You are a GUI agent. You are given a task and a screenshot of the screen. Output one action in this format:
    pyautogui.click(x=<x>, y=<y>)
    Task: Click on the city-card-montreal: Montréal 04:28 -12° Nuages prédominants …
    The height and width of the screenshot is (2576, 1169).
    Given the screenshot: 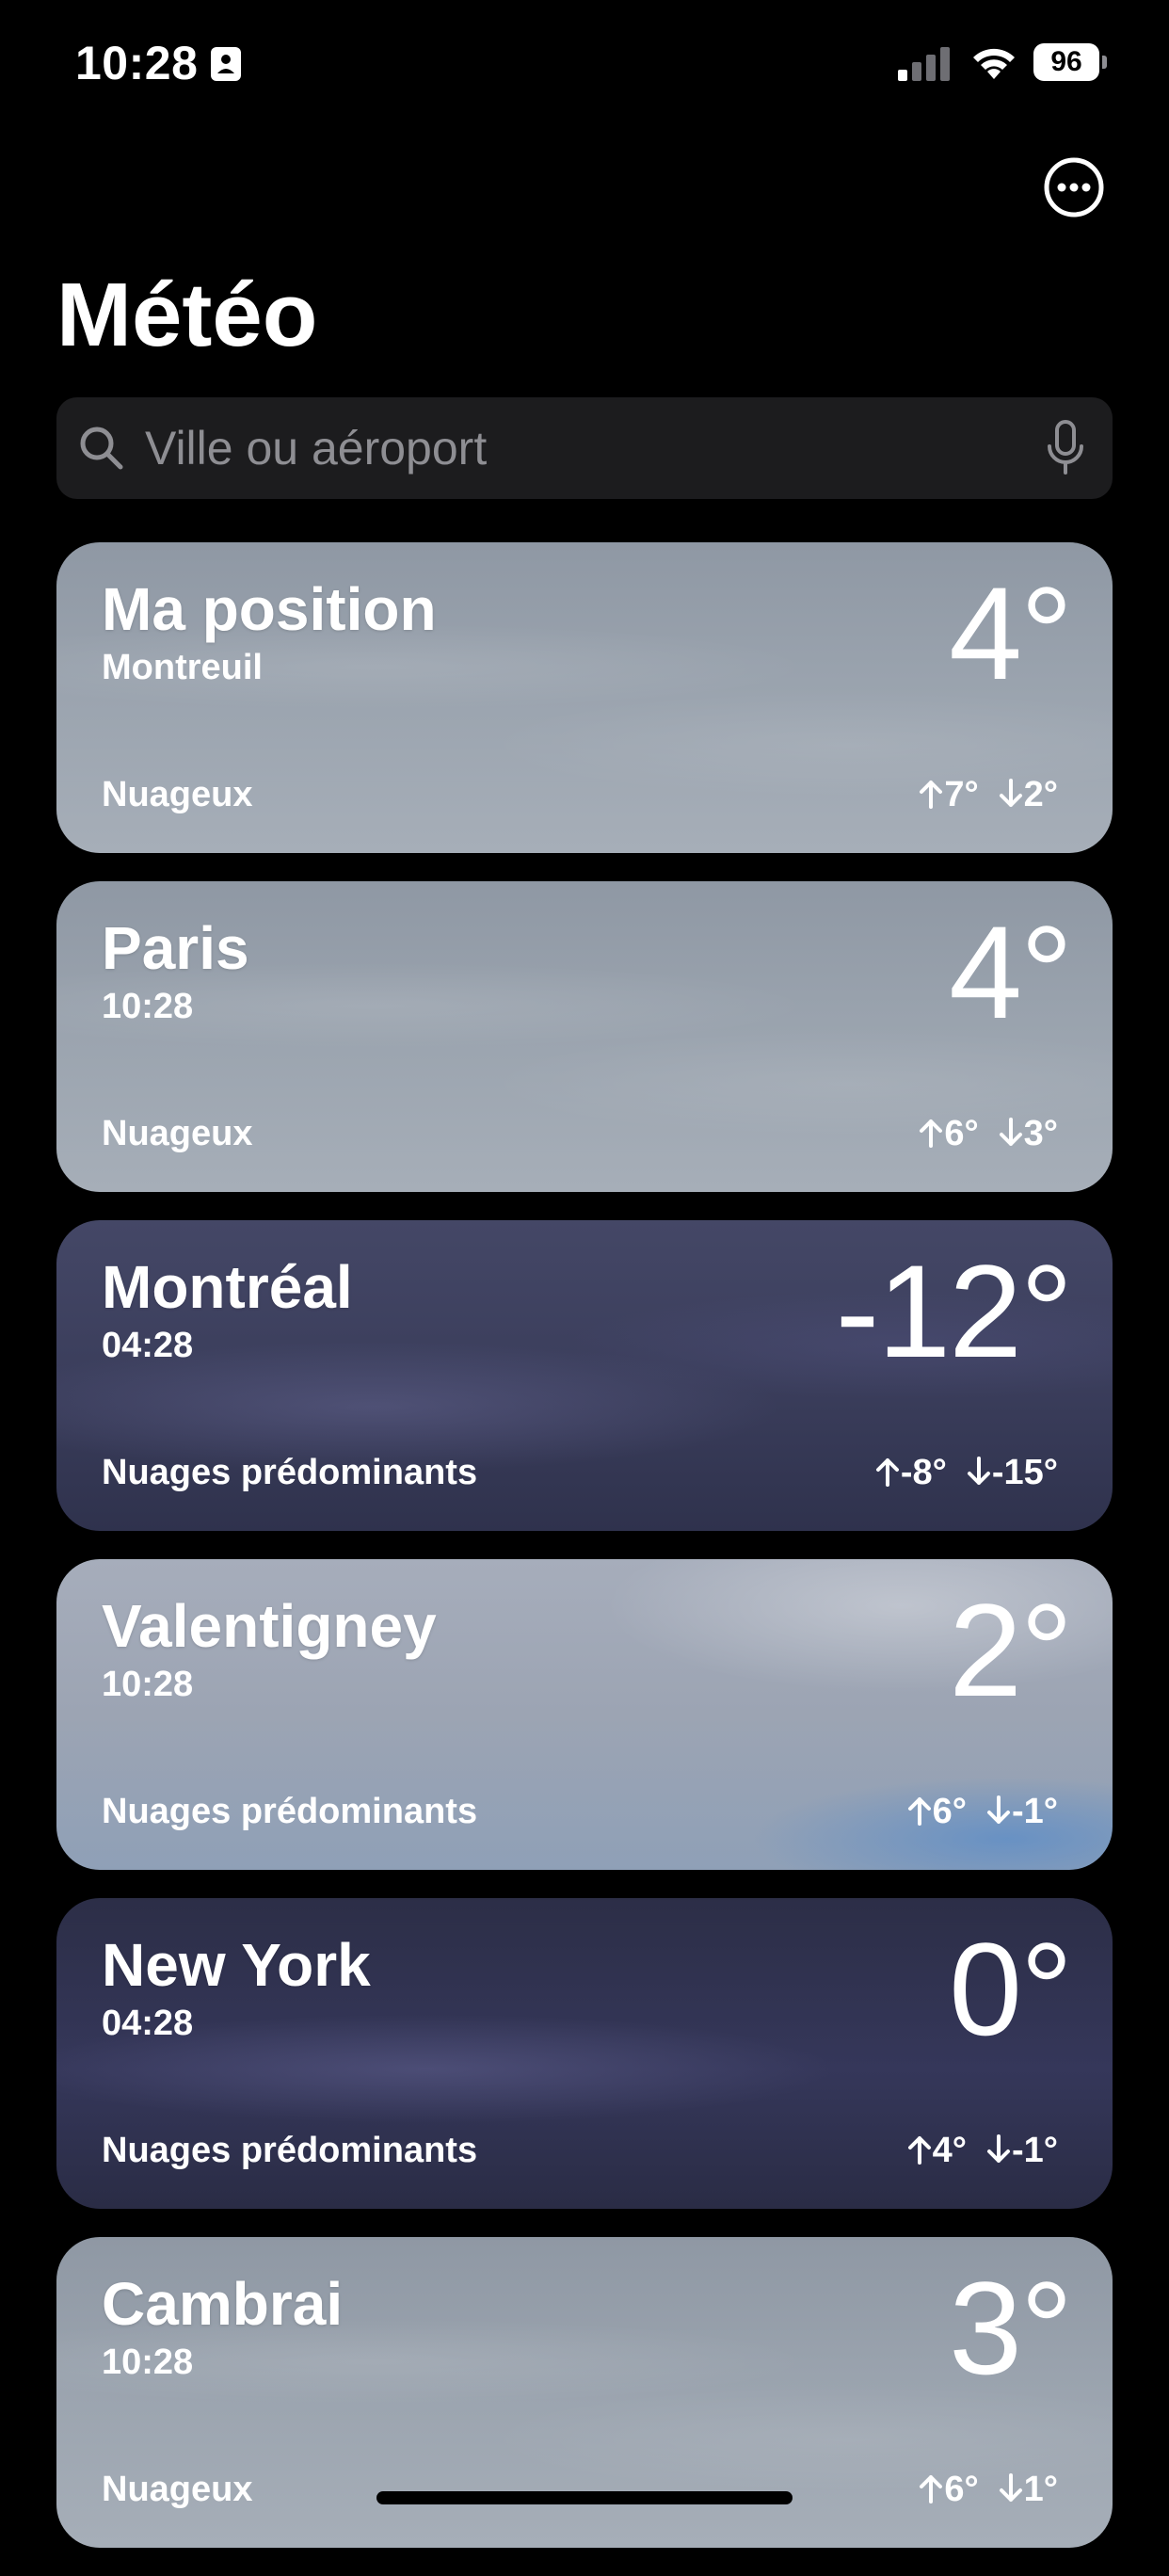 What is the action you would take?
    pyautogui.click(x=584, y=1375)
    